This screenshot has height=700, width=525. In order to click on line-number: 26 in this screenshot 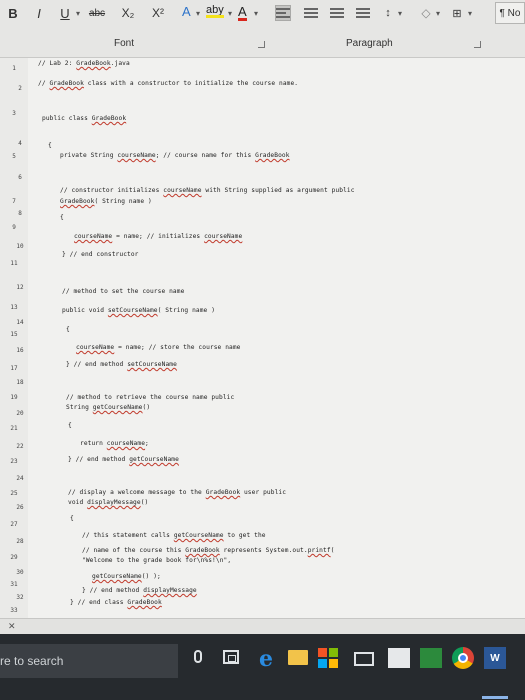, I will do `click(20, 507)`.